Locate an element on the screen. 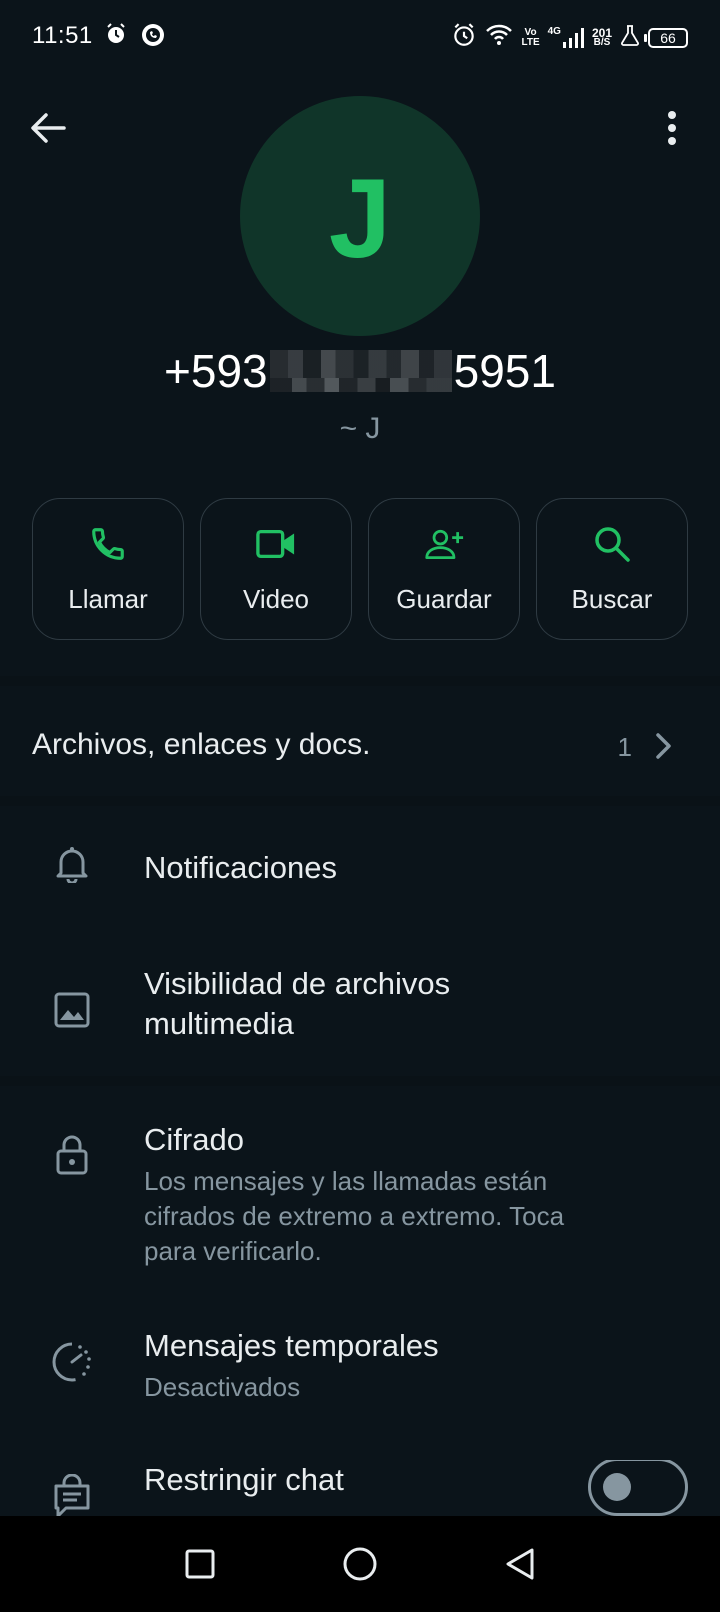  system-navigation-bar is located at coordinates (360, 1564).